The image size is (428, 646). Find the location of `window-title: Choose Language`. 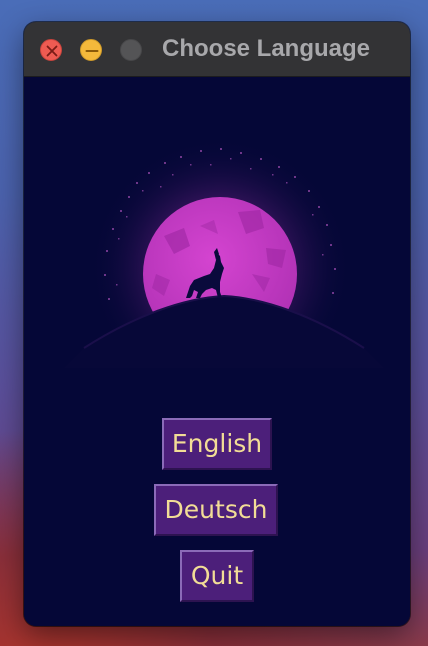

window-title: Choose Language is located at coordinates (266, 48).